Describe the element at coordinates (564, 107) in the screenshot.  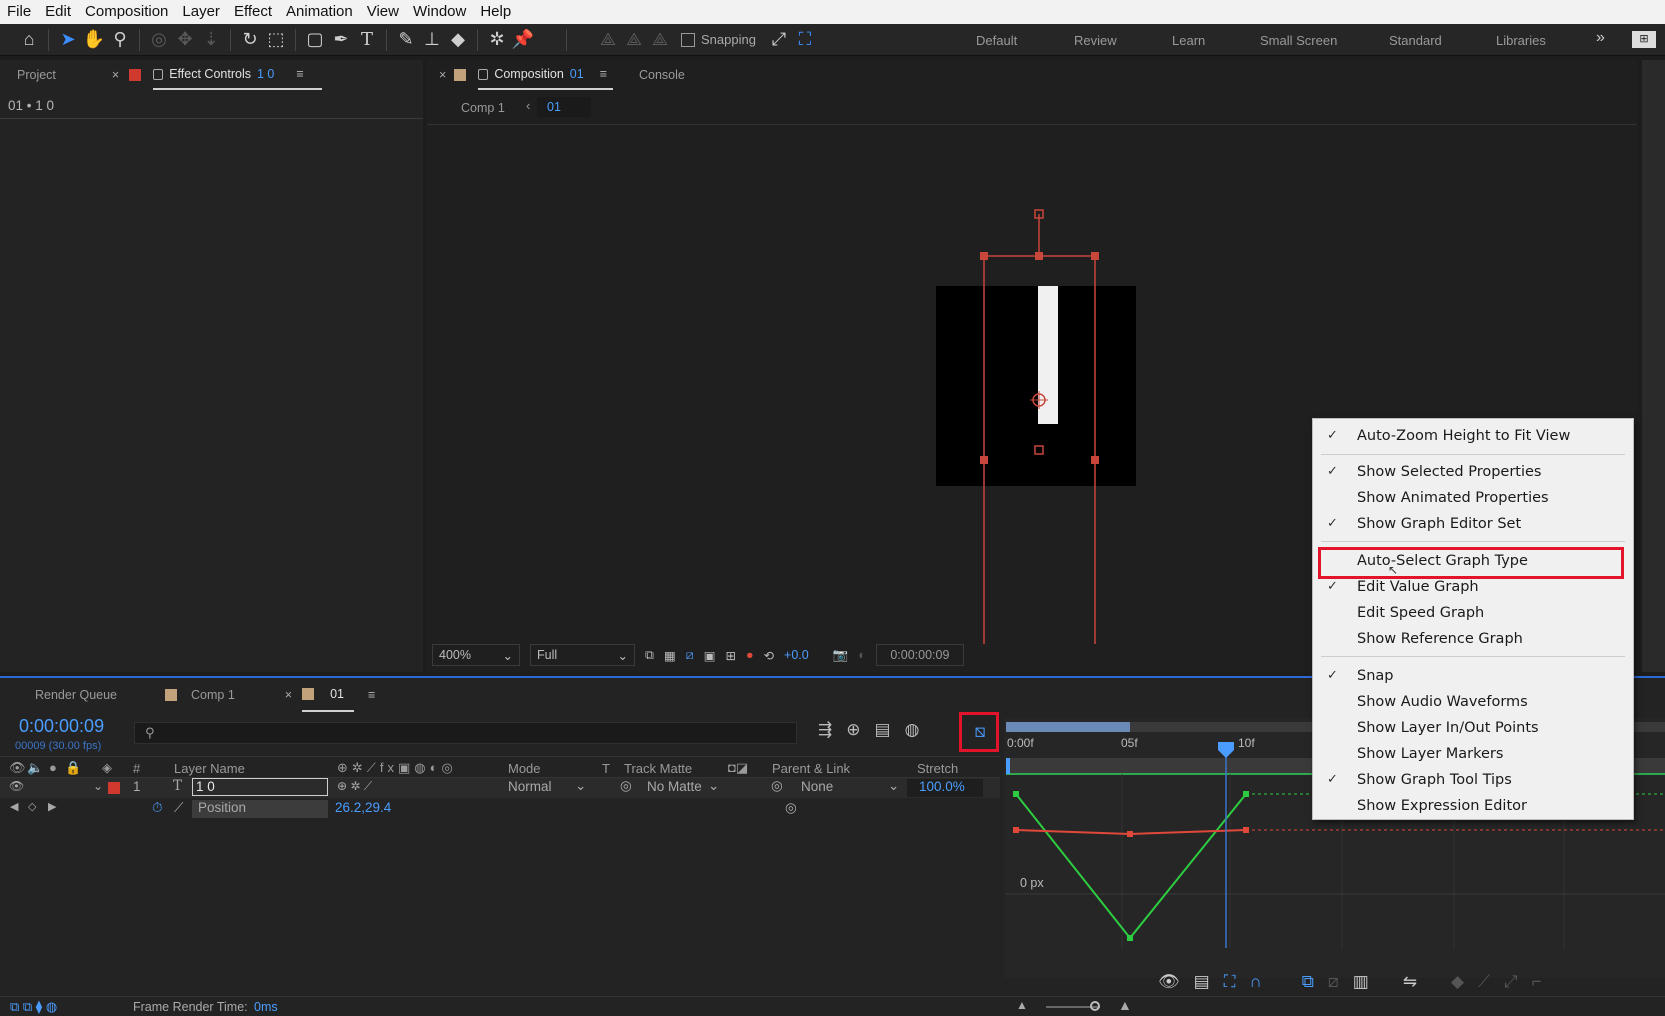
I see `breadcrumb-current: 01` at that location.